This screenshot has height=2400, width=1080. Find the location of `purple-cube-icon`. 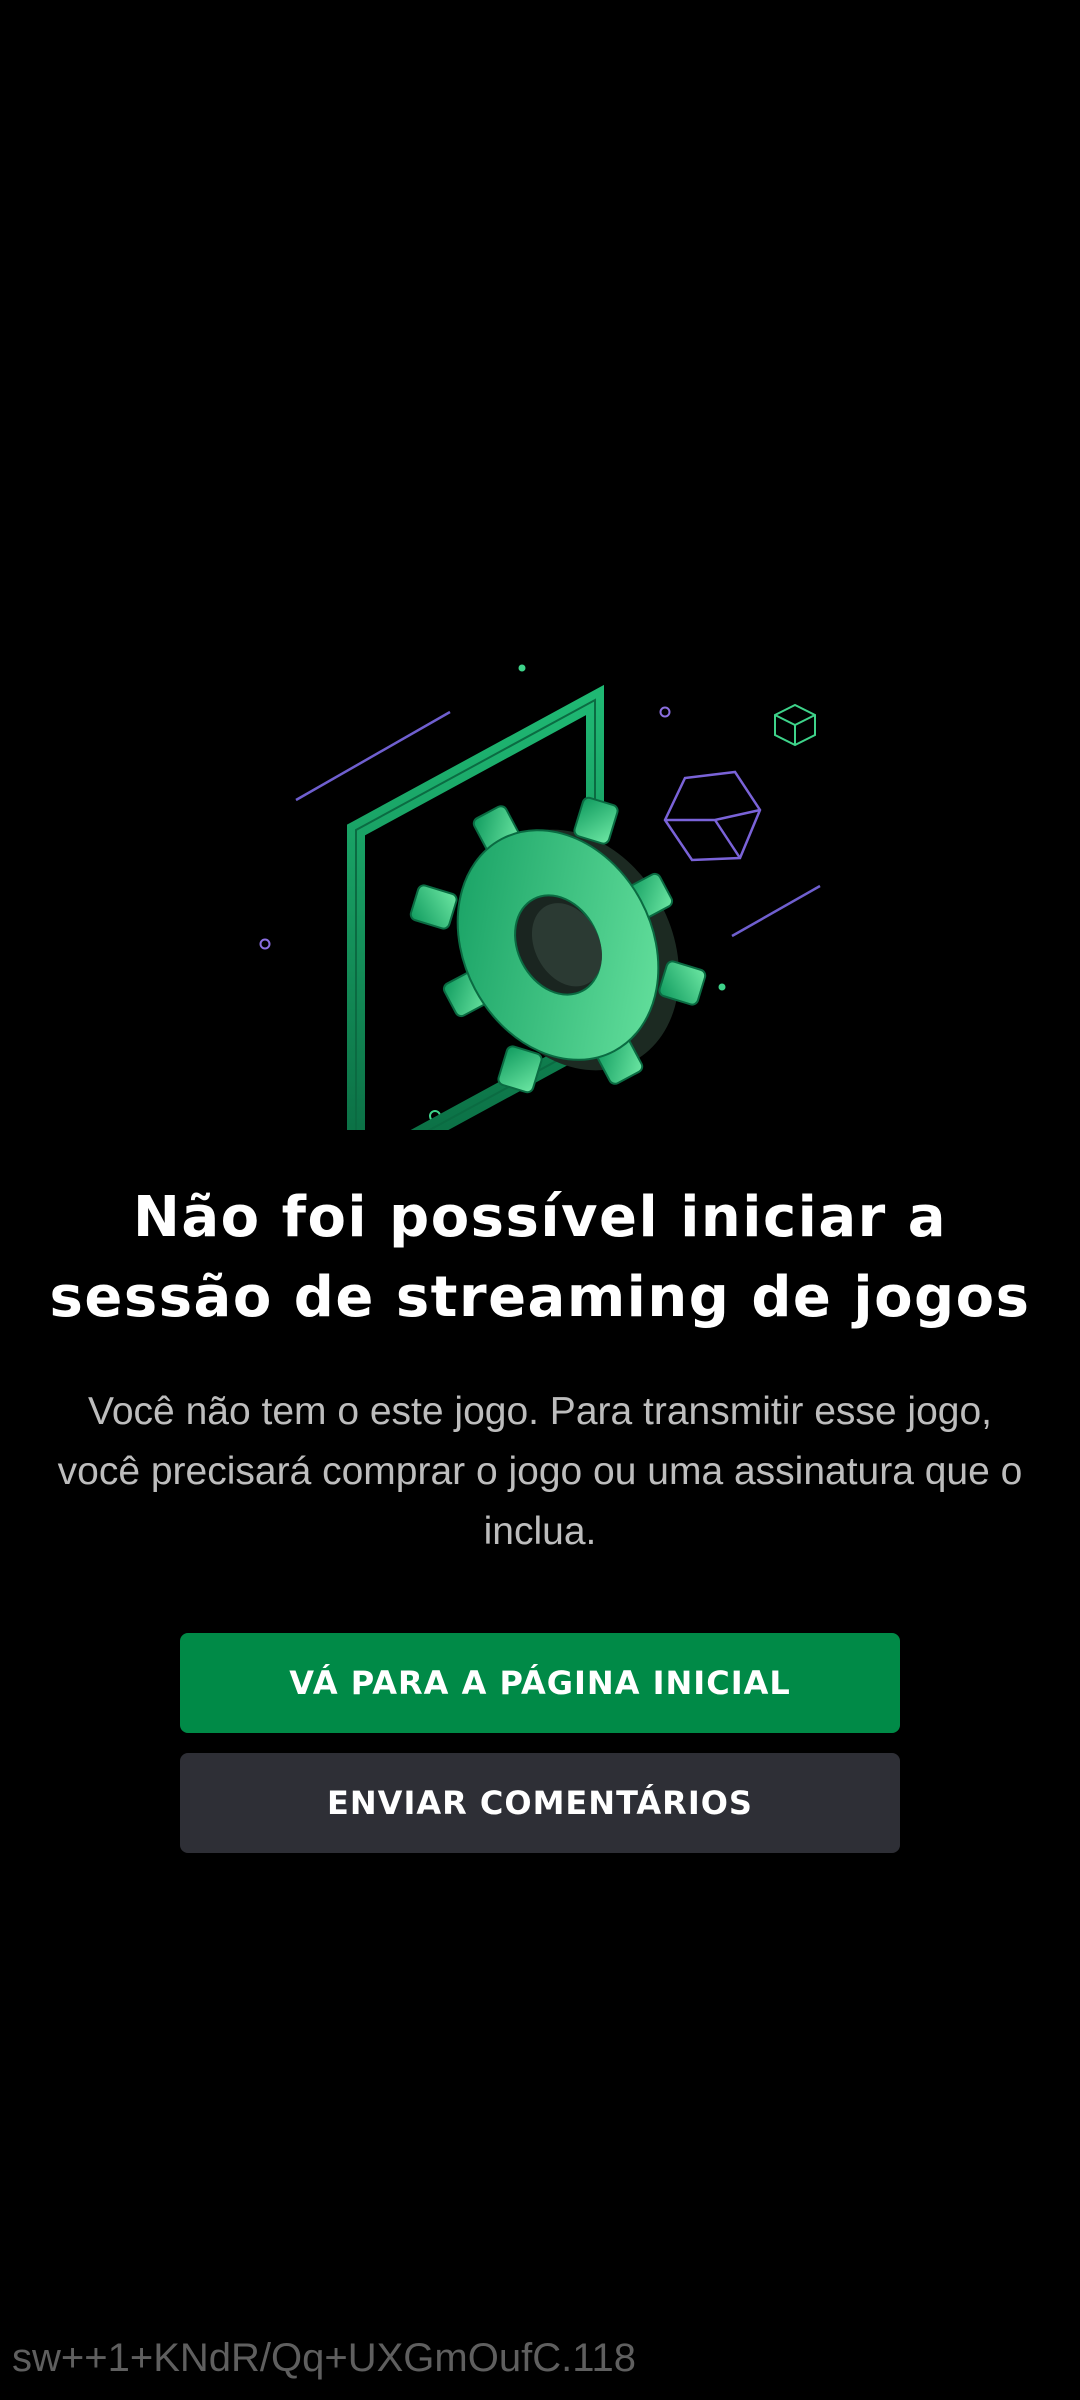

purple-cube-icon is located at coordinates (712, 816).